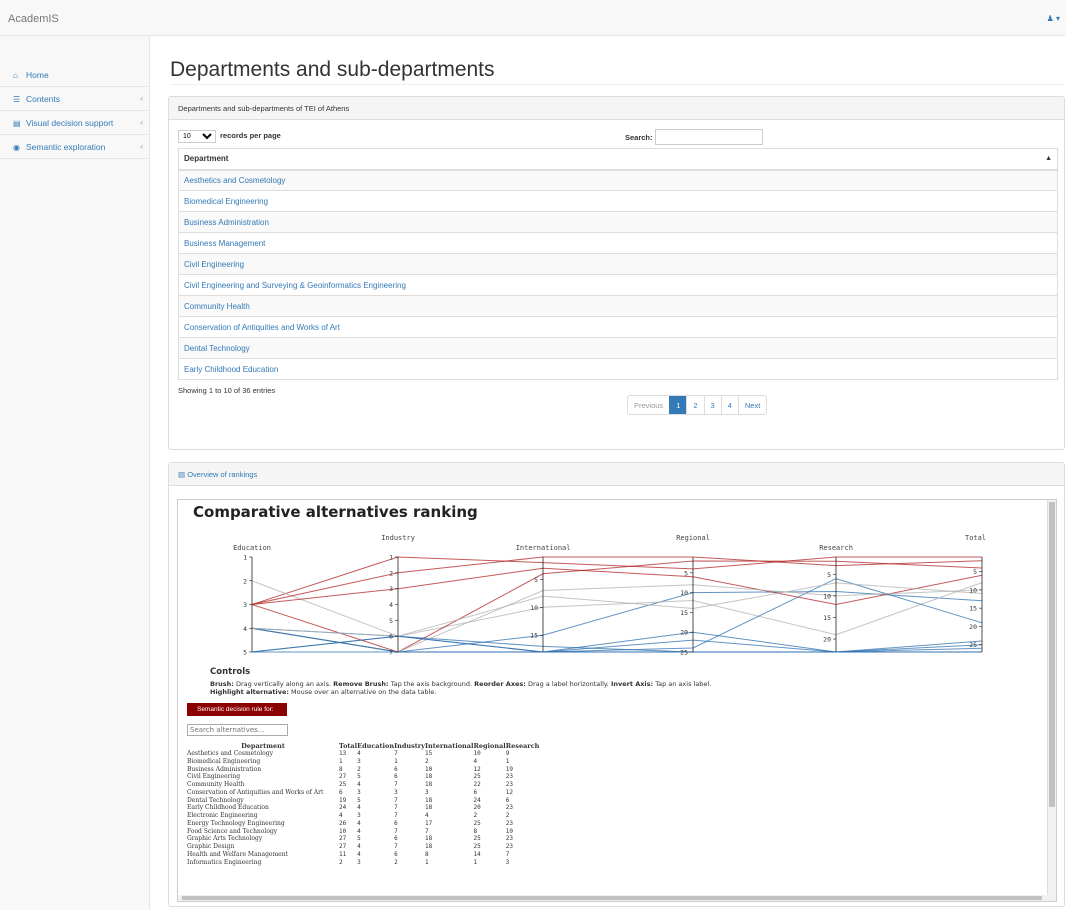 The height and width of the screenshot is (910, 1066). Describe the element at coordinates (684, 633) in the screenshot. I see `tick-label: 20` at that location.